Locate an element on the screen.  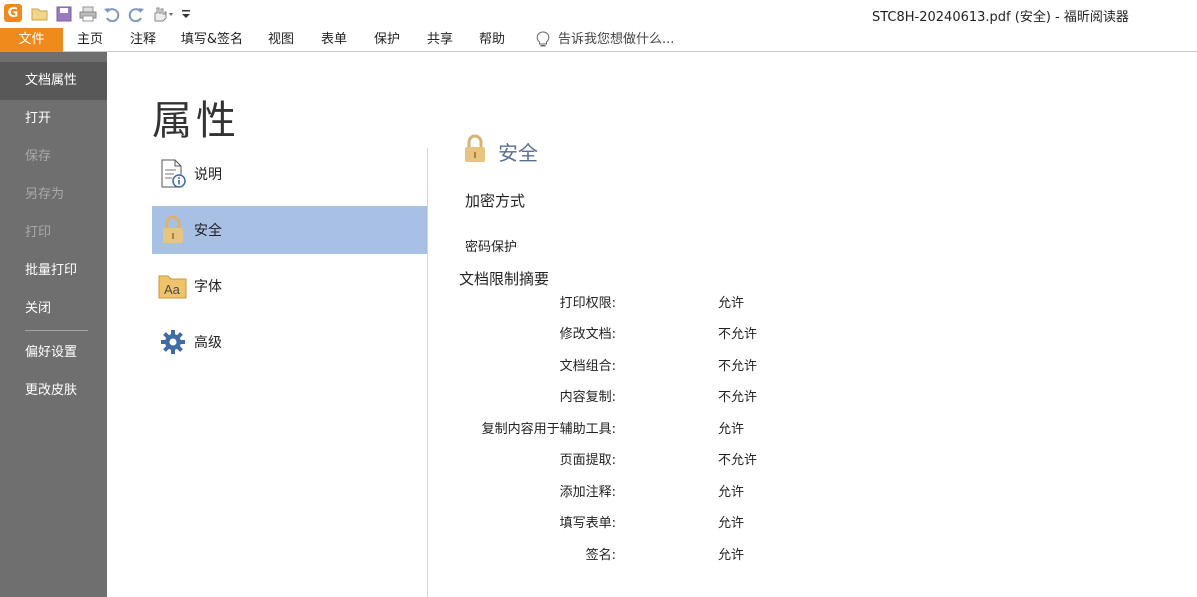
print-icon is located at coordinates (88, 14).